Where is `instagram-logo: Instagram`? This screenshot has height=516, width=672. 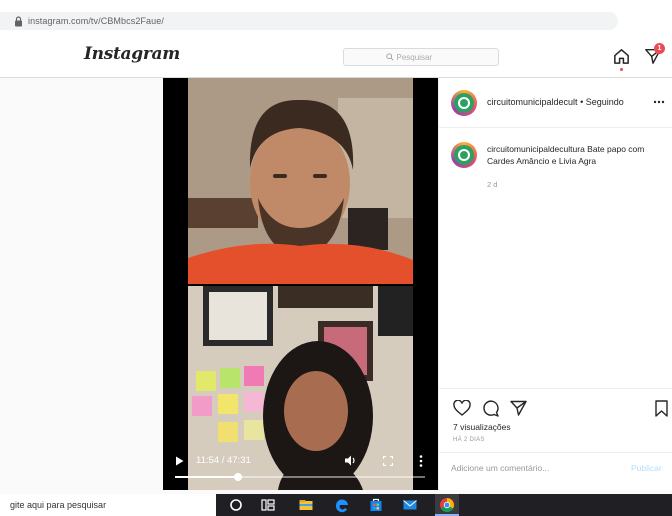 instagram-logo: Instagram is located at coordinates (132, 54).